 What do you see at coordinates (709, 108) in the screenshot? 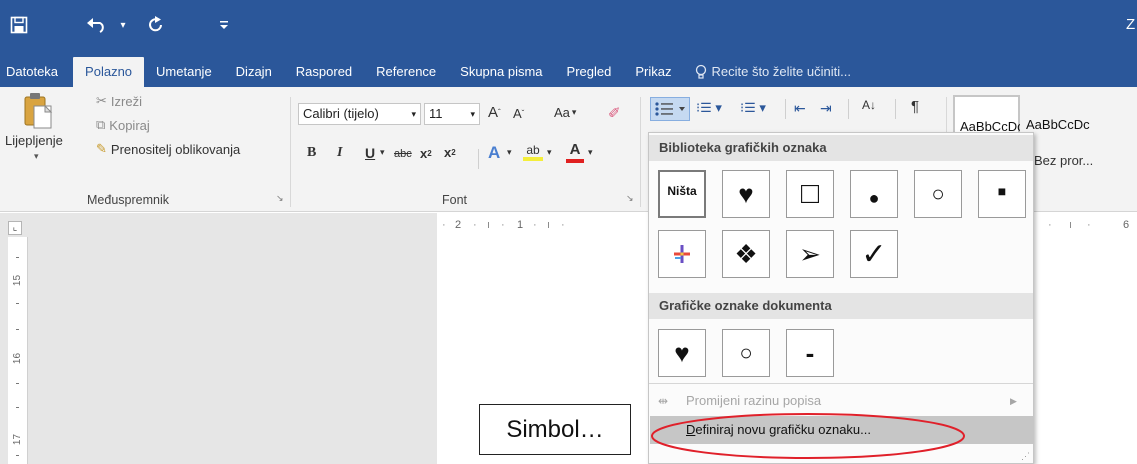
I see `numbering-icon: ⁝☰ ▾` at bounding box center [709, 108].